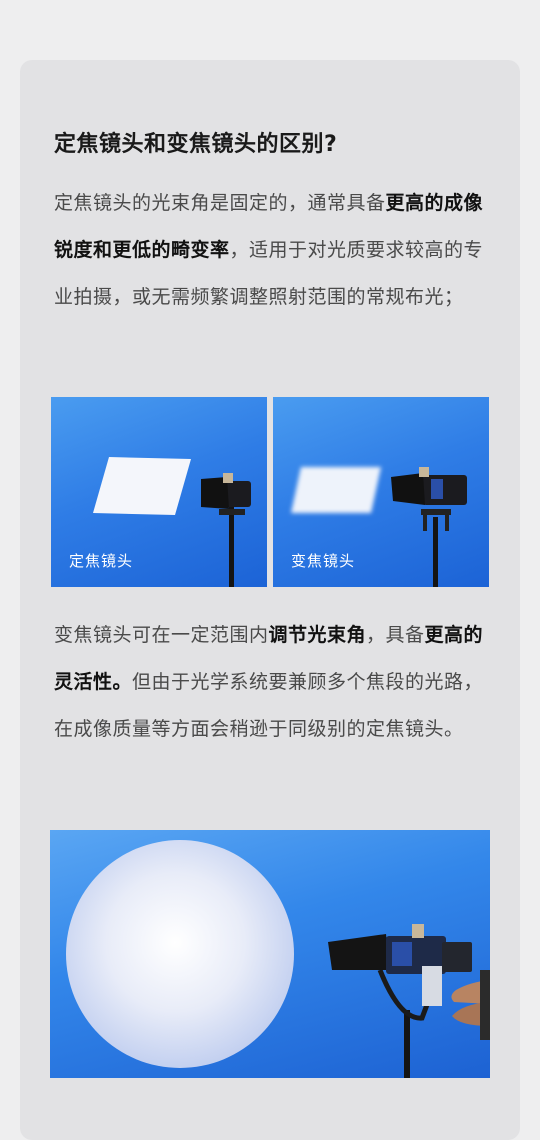  I want to click on zoom-lens-text-1: 变焦镜头可在一定范围内, so click(161, 635).